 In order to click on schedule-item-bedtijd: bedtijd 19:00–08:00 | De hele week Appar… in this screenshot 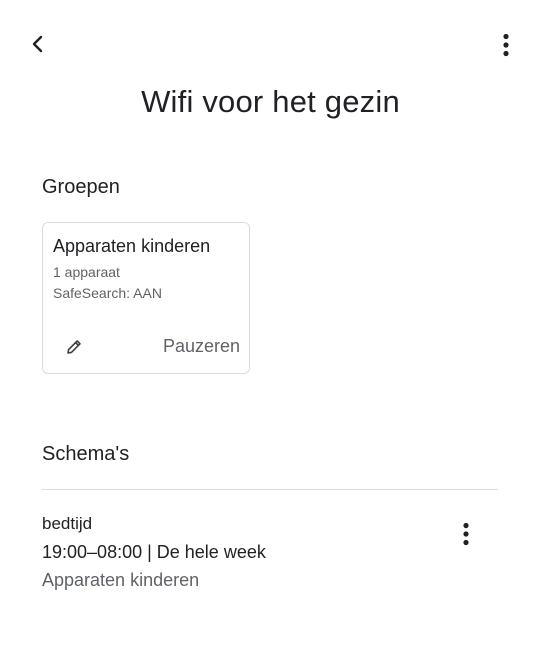, I will do `click(270, 555)`.